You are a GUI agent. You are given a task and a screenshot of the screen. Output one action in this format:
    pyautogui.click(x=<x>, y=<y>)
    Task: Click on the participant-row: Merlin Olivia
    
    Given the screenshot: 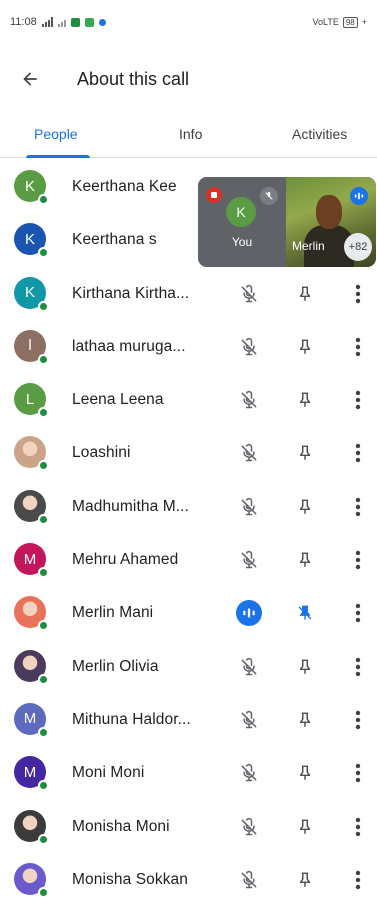 What is the action you would take?
    pyautogui.click(x=188, y=666)
    